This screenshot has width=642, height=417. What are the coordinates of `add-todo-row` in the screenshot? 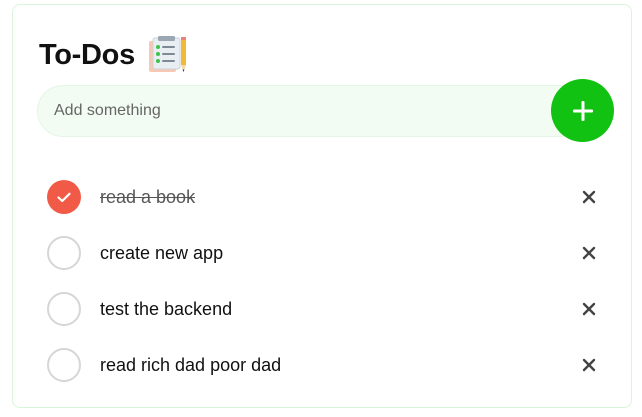 It's located at (326, 110).